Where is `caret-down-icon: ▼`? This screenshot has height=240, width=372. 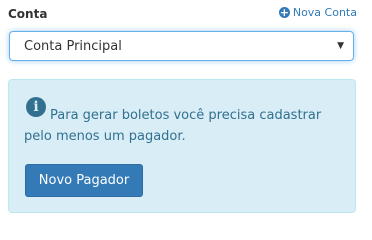
caret-down-icon: ▼ is located at coordinates (340, 46).